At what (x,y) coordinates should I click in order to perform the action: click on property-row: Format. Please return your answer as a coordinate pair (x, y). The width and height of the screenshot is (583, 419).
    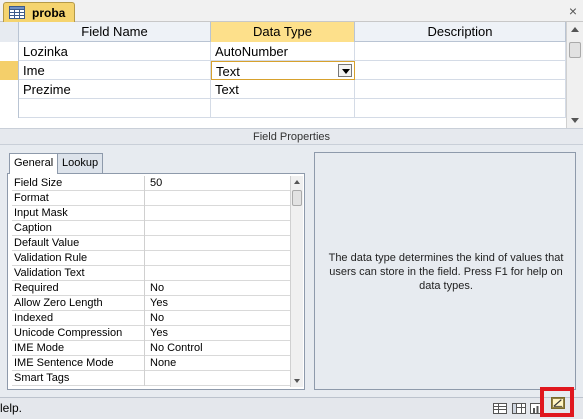
    Looking at the image, I should click on (151, 198).